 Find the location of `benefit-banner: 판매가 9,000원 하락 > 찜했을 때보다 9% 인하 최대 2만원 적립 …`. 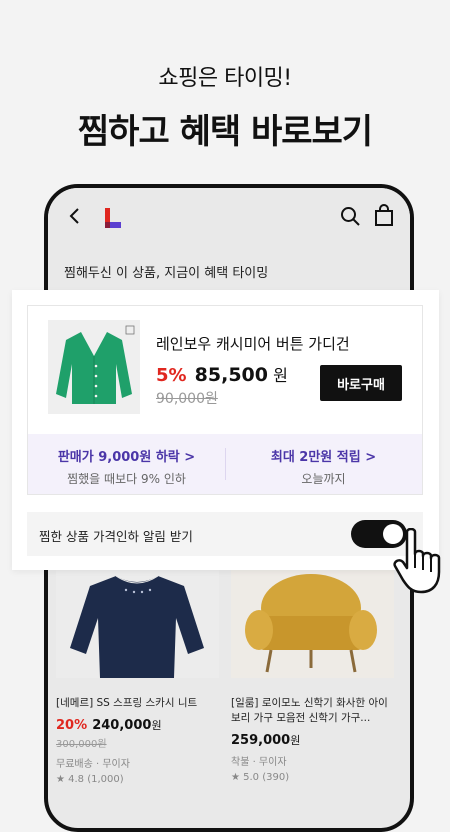

benefit-banner: 판매가 9,000원 하락 > 찜했을 때보다 9% 인하 최대 2만원 적립 … is located at coordinates (225, 464).